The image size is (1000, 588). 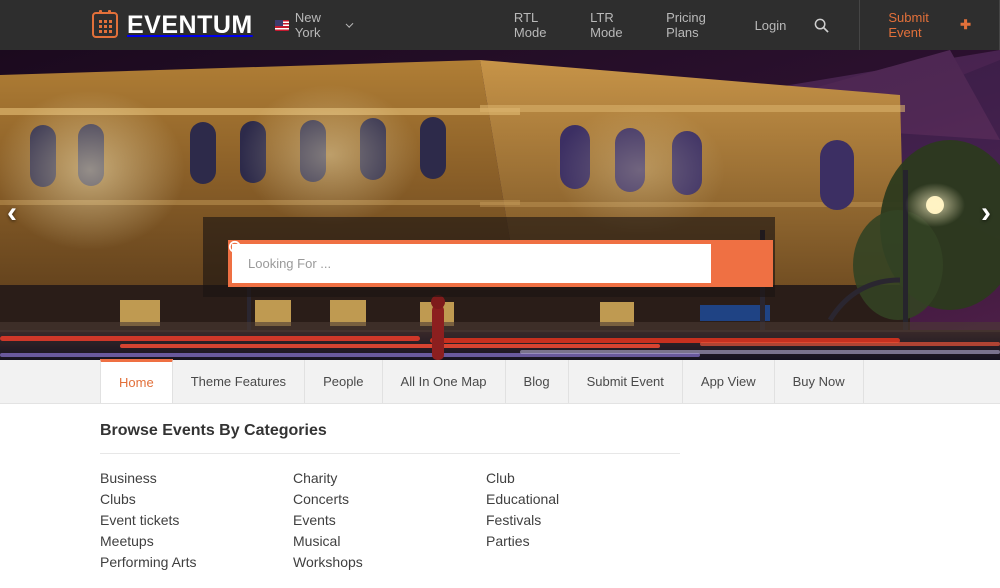 I want to click on carousel-prev-arrow: ‹, so click(x=12, y=213).